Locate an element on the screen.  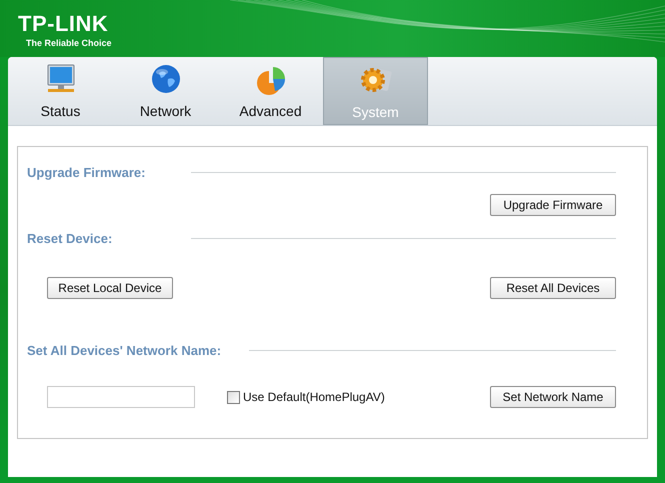
action-button: Set Network Name is located at coordinates (553, 397).